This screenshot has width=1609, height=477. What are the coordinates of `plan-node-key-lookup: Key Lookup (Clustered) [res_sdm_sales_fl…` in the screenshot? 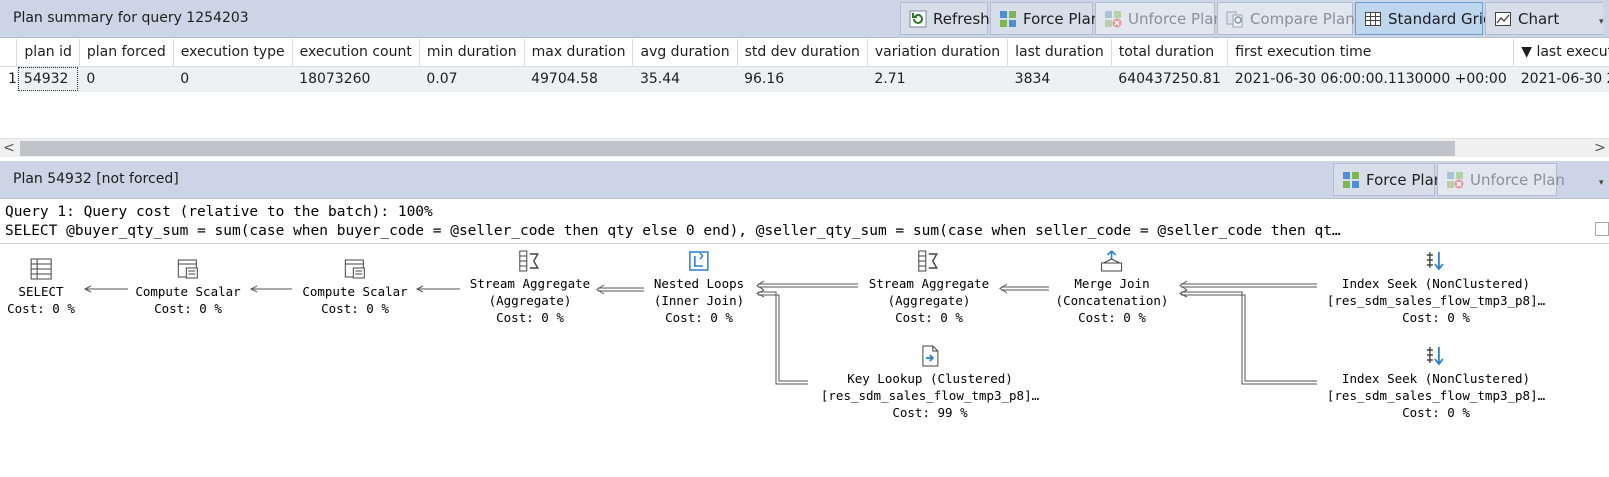 It's located at (930, 382).